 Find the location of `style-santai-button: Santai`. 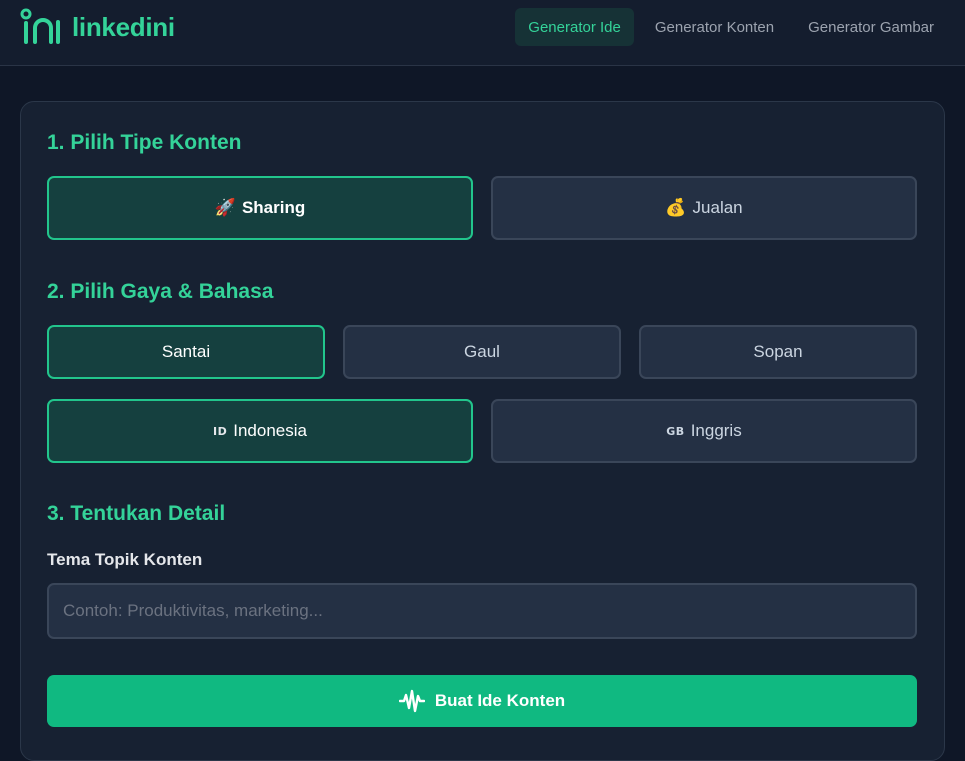

style-santai-button: Santai is located at coordinates (186, 352).